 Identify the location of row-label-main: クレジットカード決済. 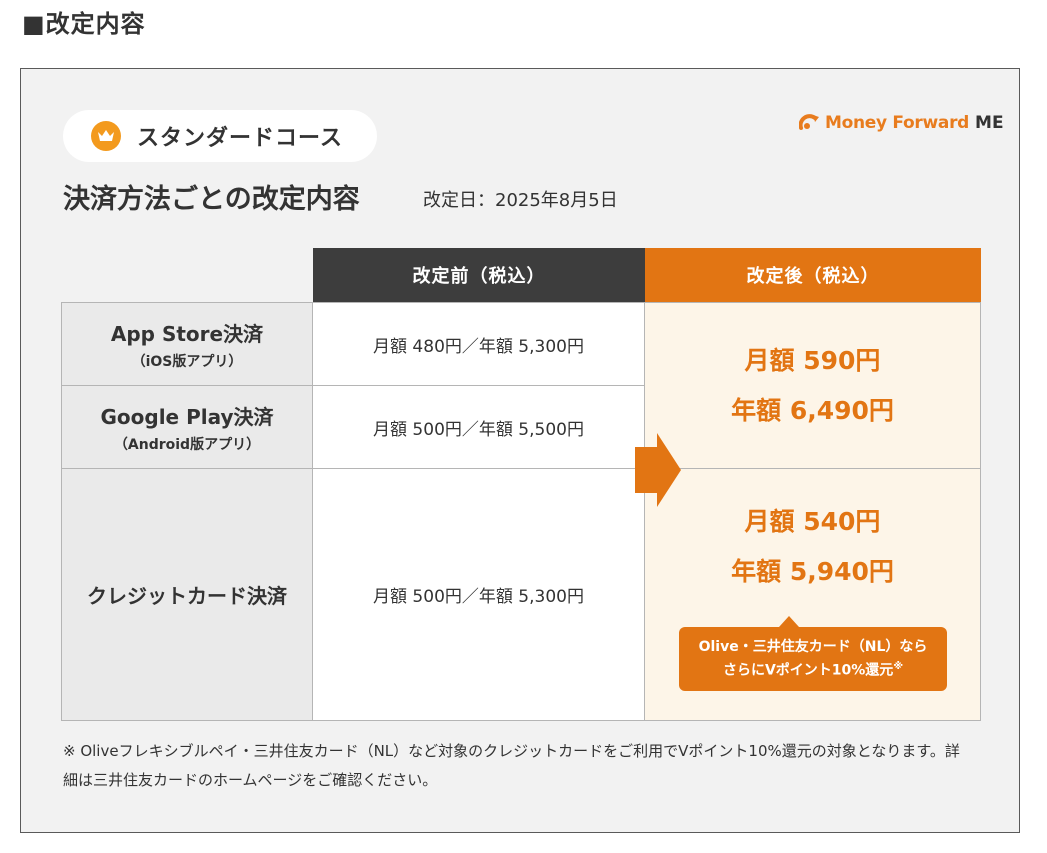
(187, 596).